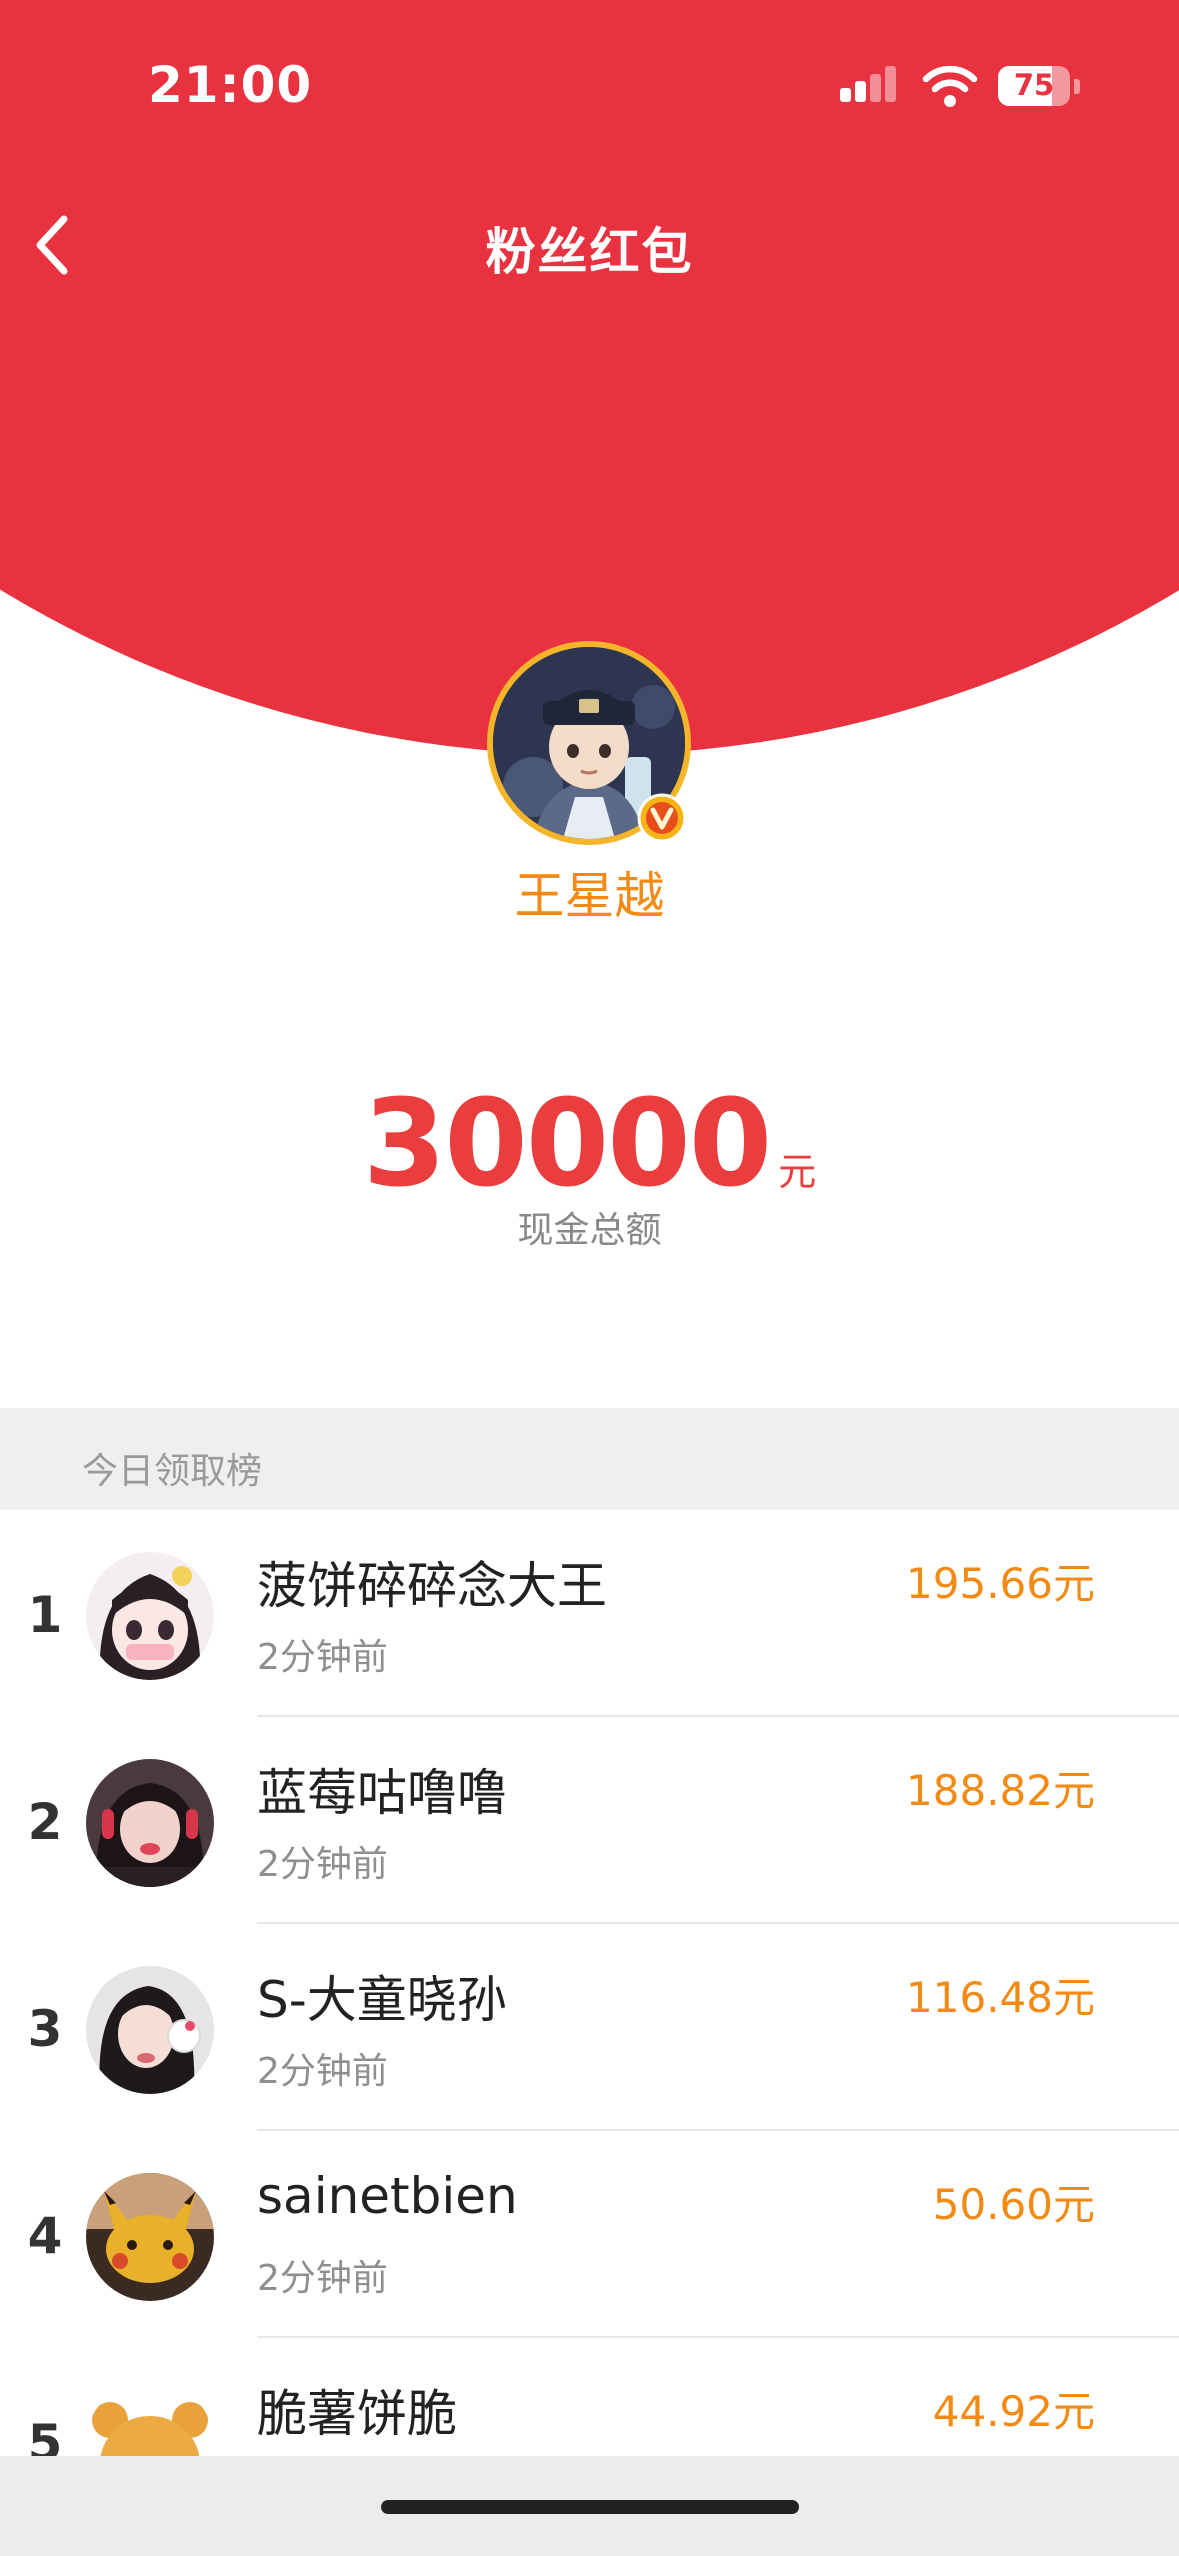 This screenshot has width=1179, height=2556. Describe the element at coordinates (1000, 1790) in the screenshot. I see `rank-amount: 188.82元` at that location.